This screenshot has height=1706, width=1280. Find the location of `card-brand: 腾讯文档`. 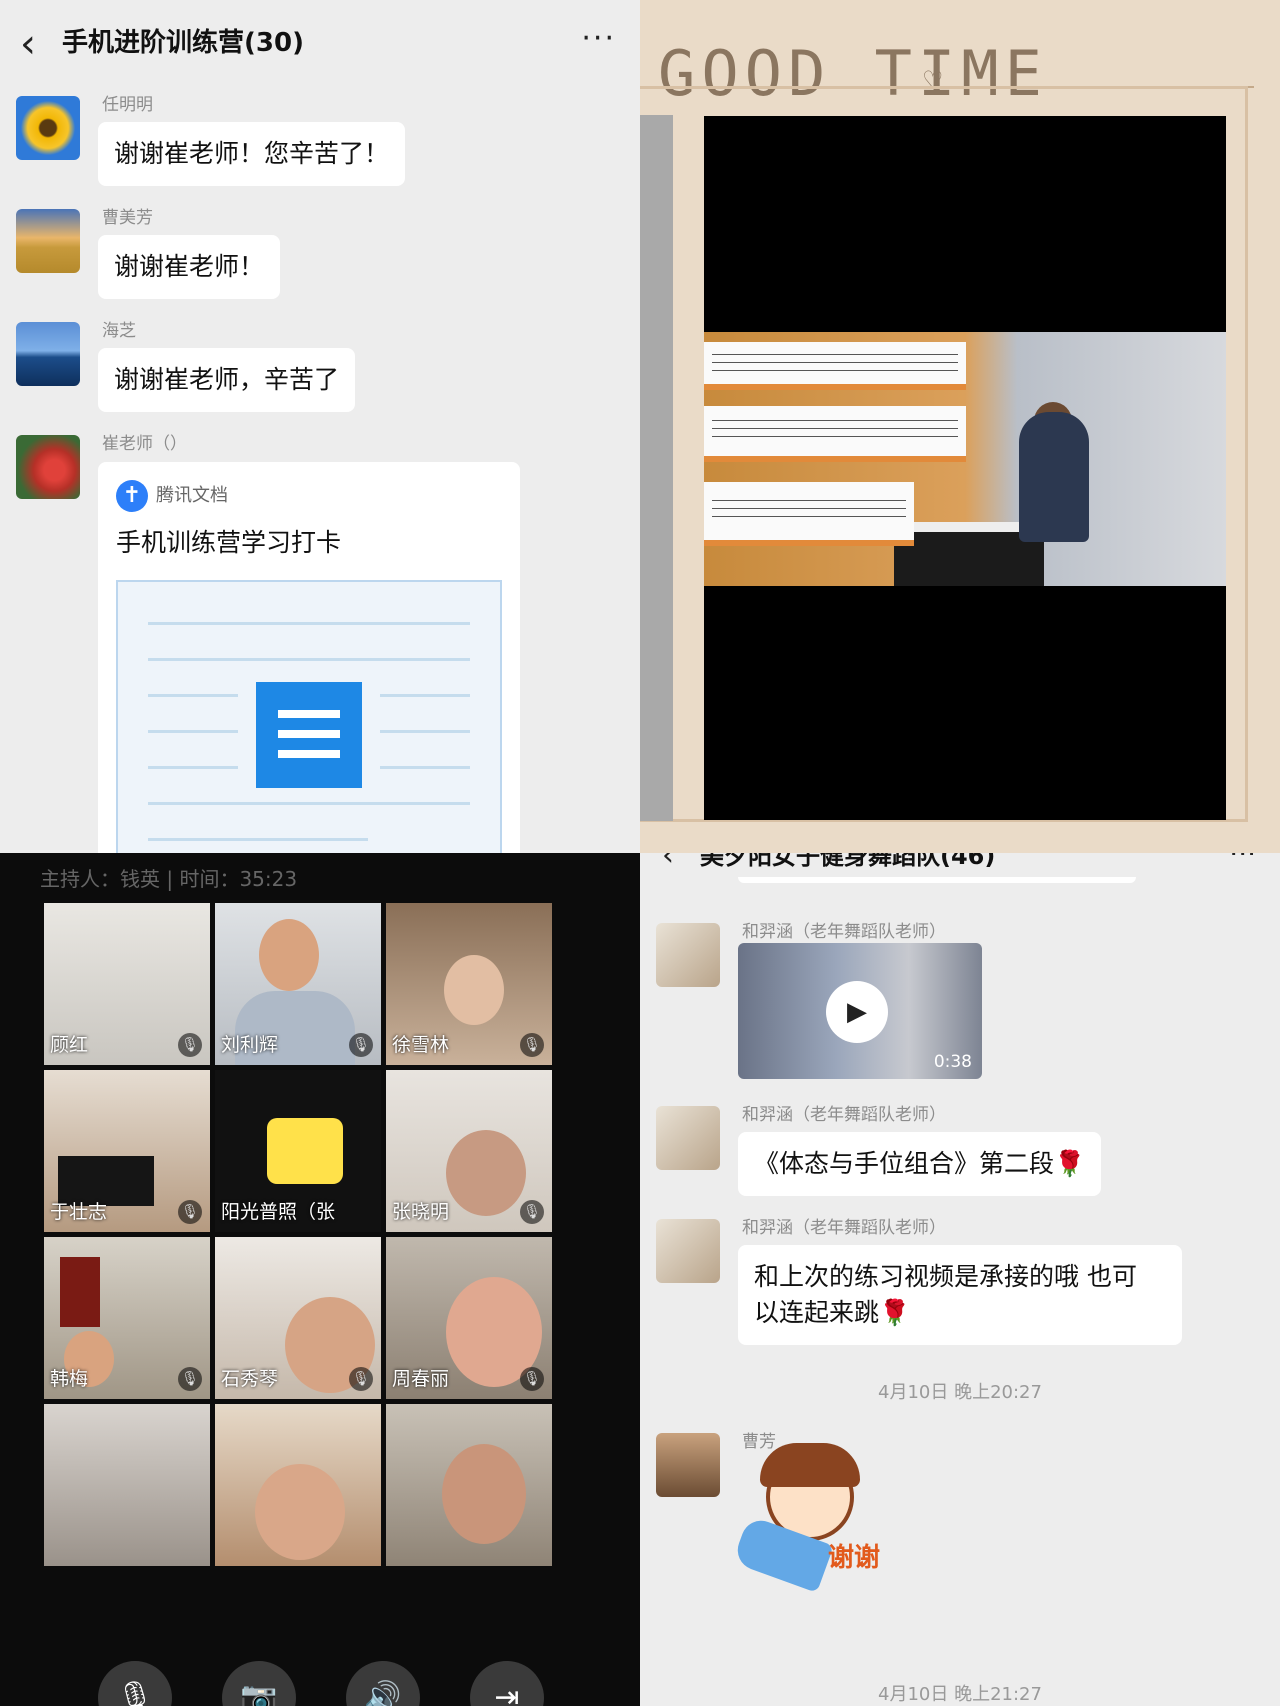

card-brand: 腾讯文档 is located at coordinates (192, 495).